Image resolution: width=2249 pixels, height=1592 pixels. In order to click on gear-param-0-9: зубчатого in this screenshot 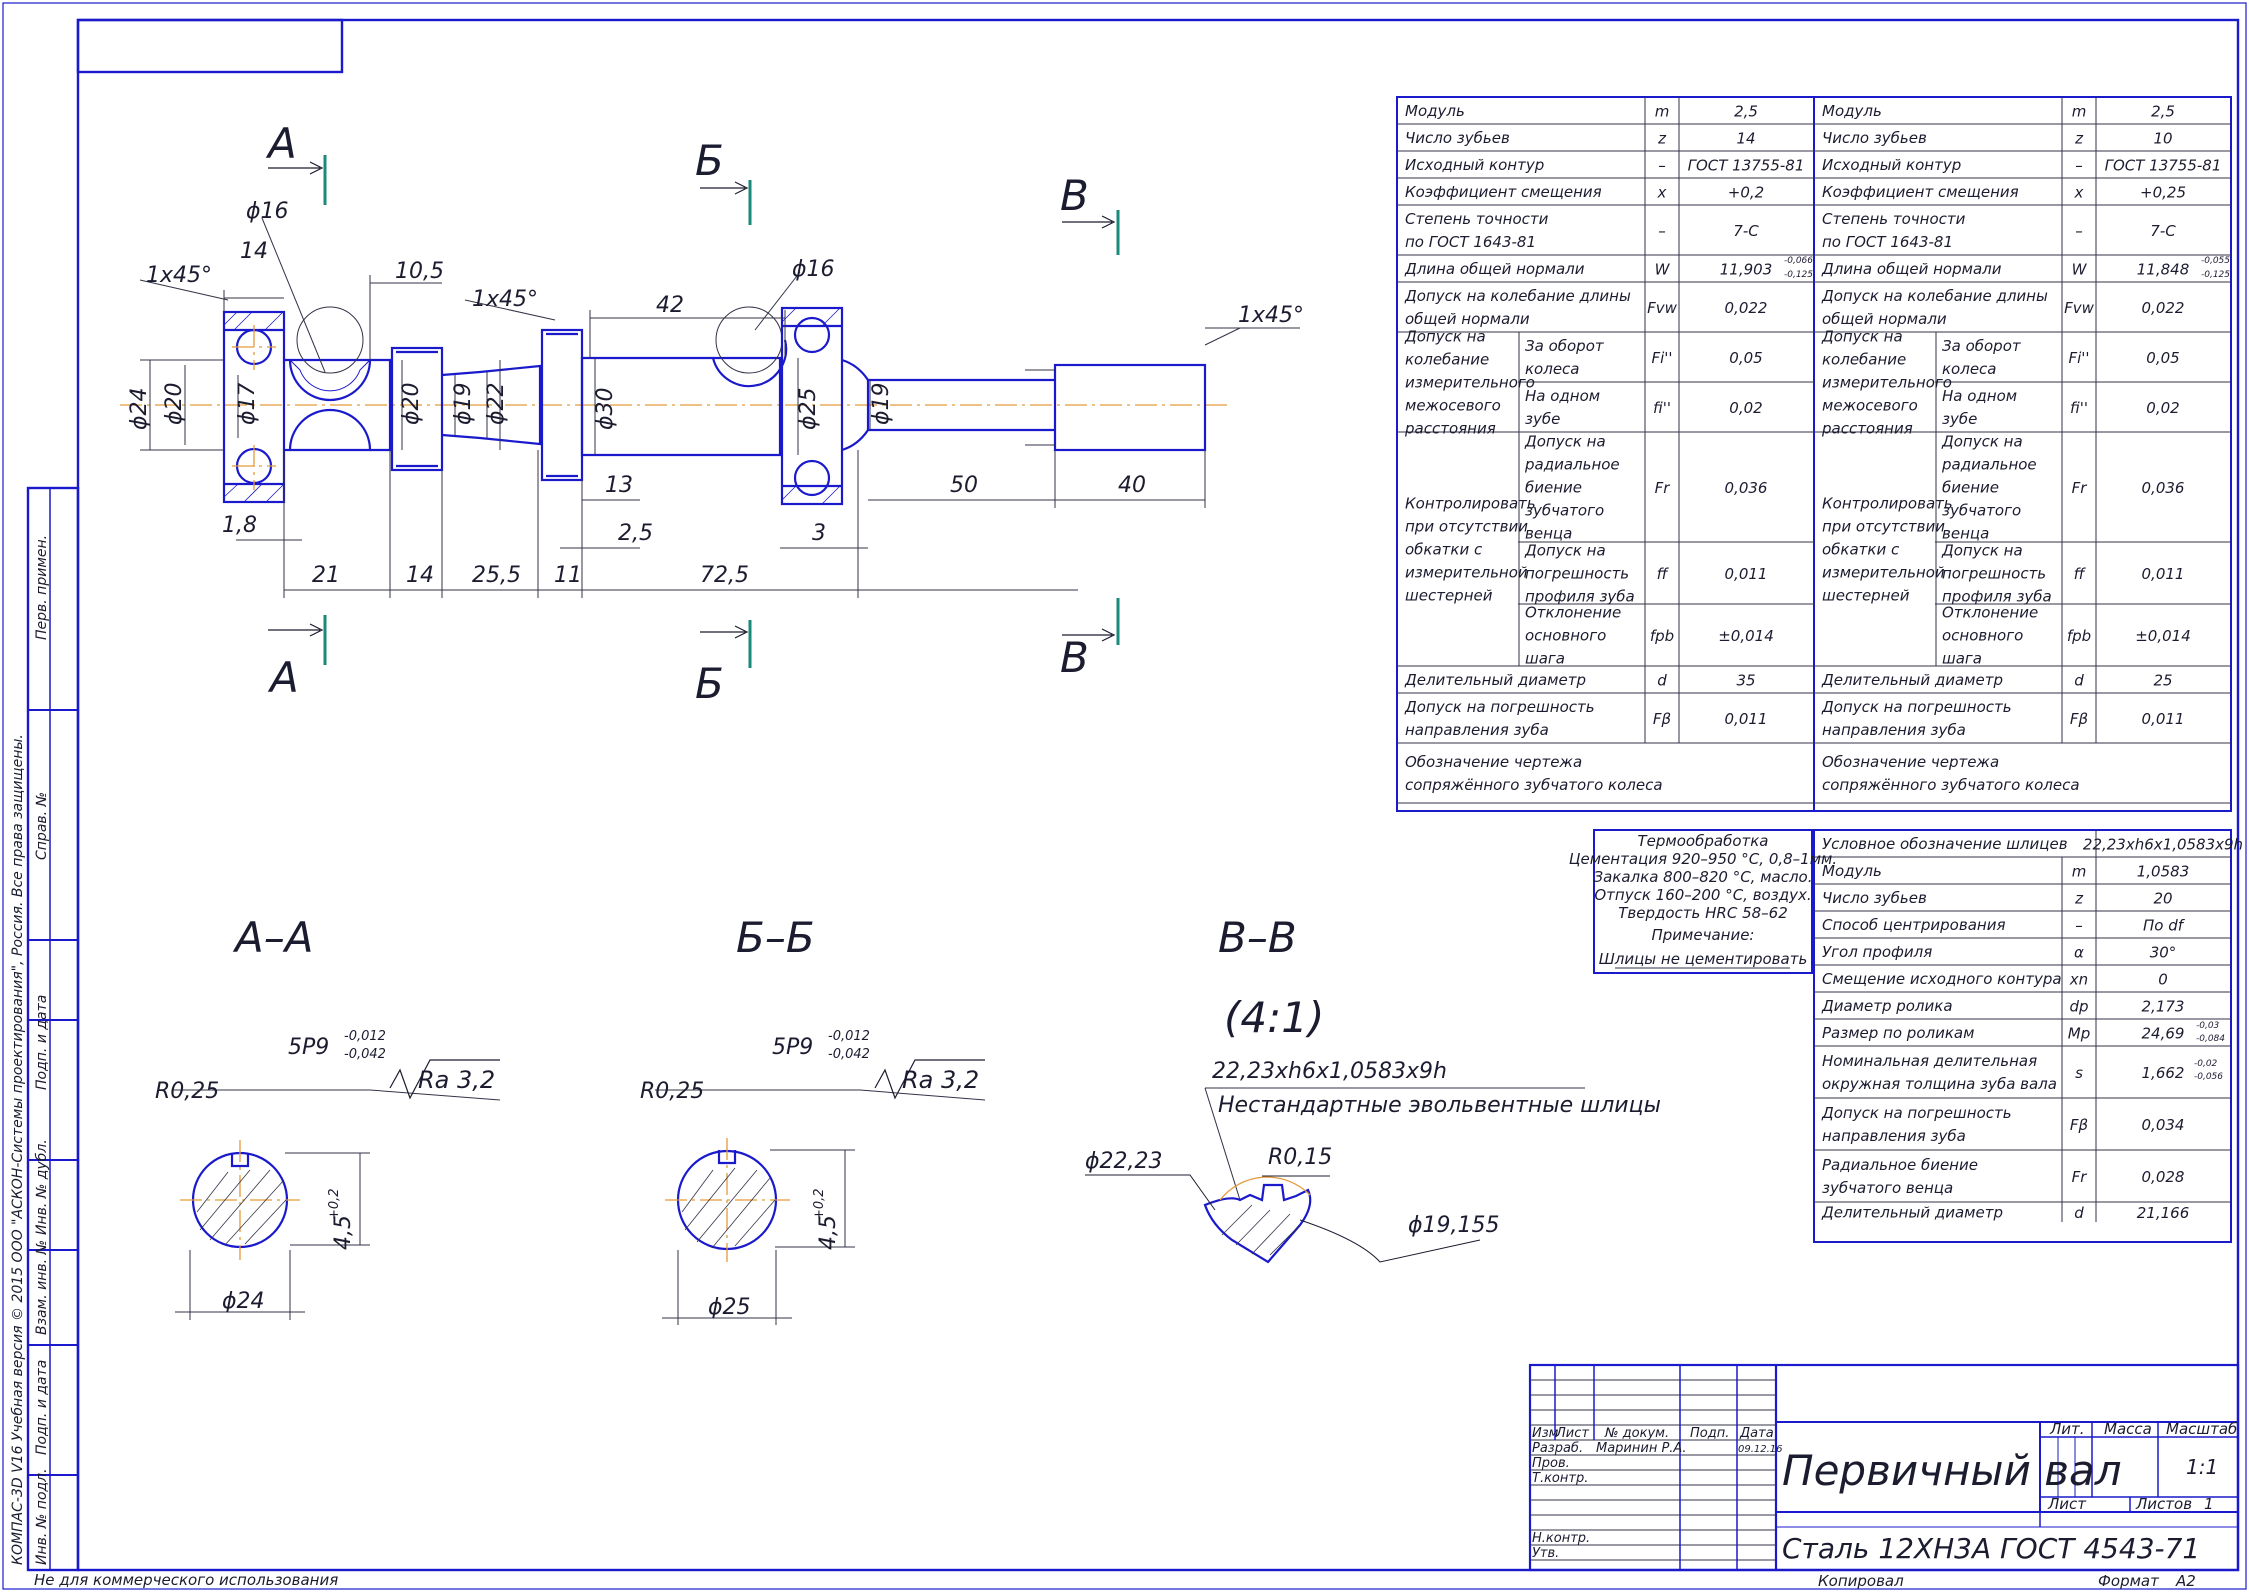, I will do `click(1564, 511)`.